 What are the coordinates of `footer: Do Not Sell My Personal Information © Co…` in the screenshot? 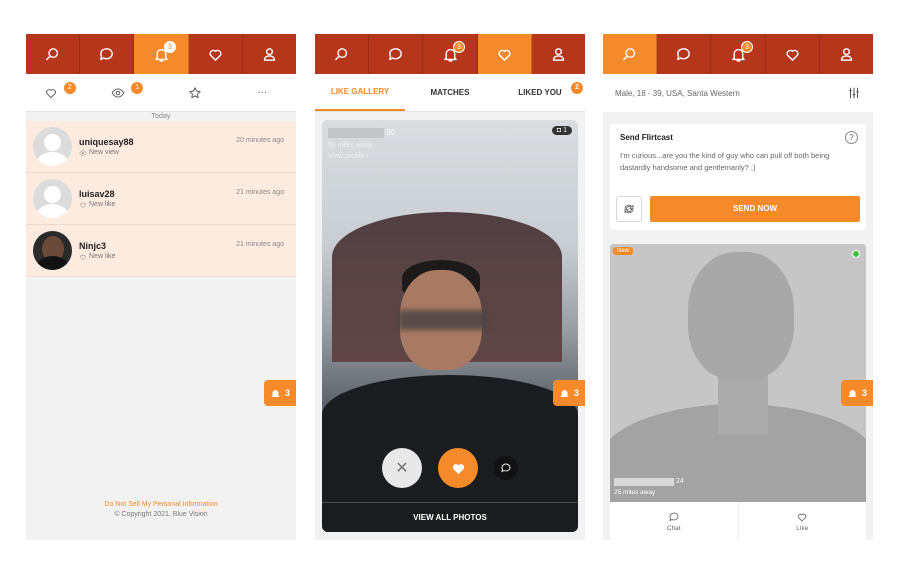 It's located at (161, 510).